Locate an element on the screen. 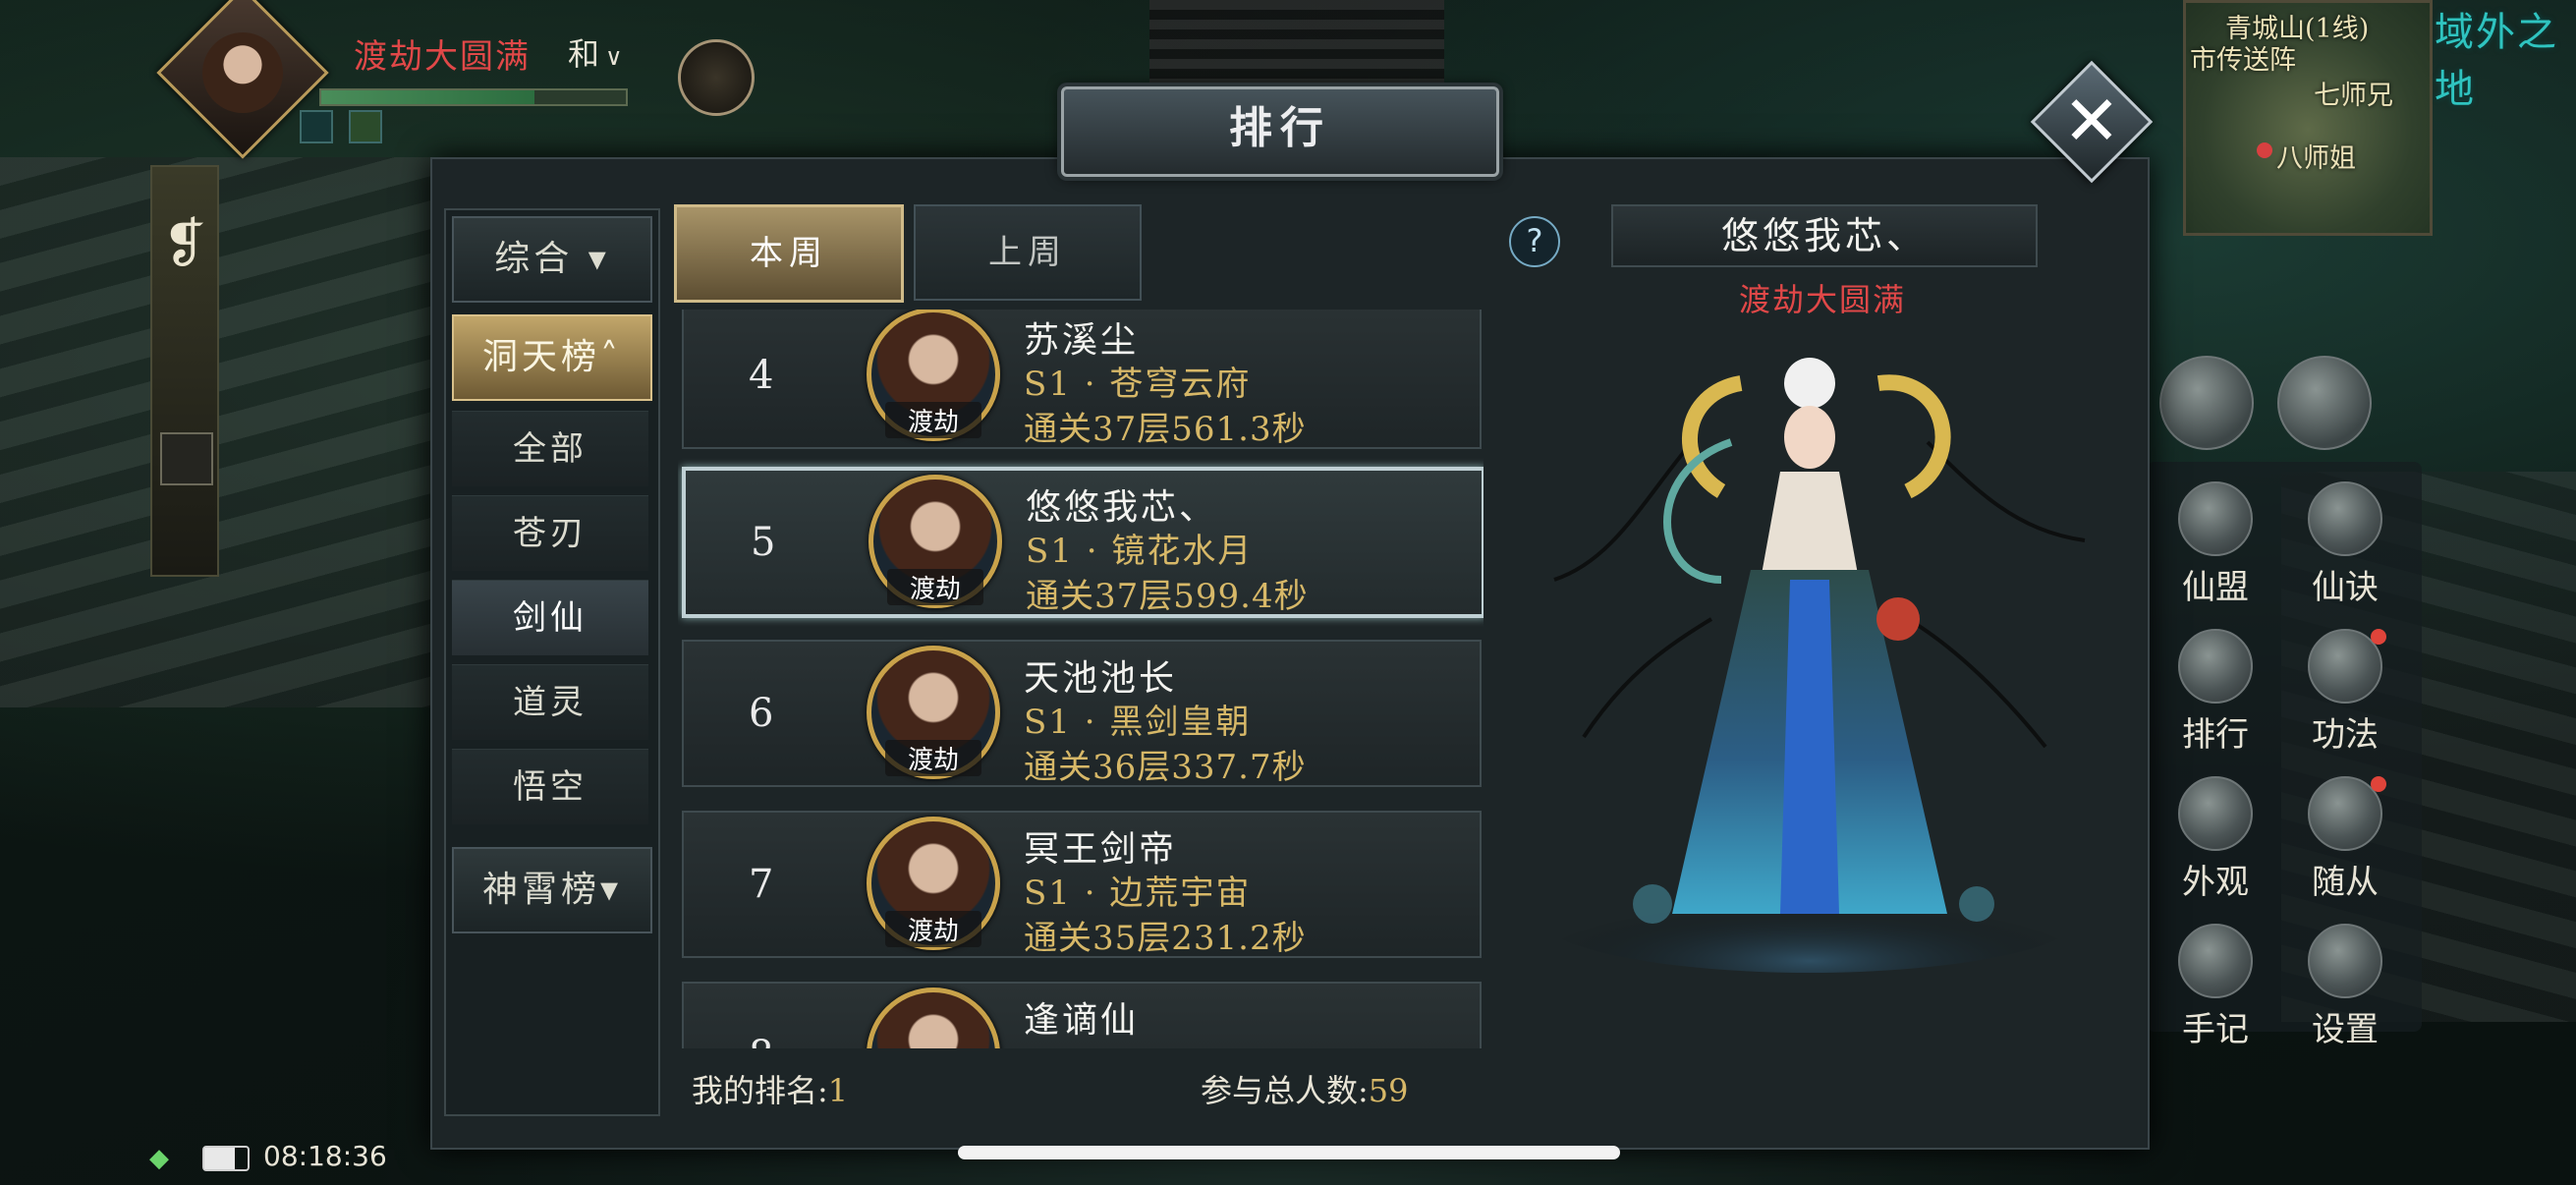  gear-icon is located at coordinates (2345, 961).